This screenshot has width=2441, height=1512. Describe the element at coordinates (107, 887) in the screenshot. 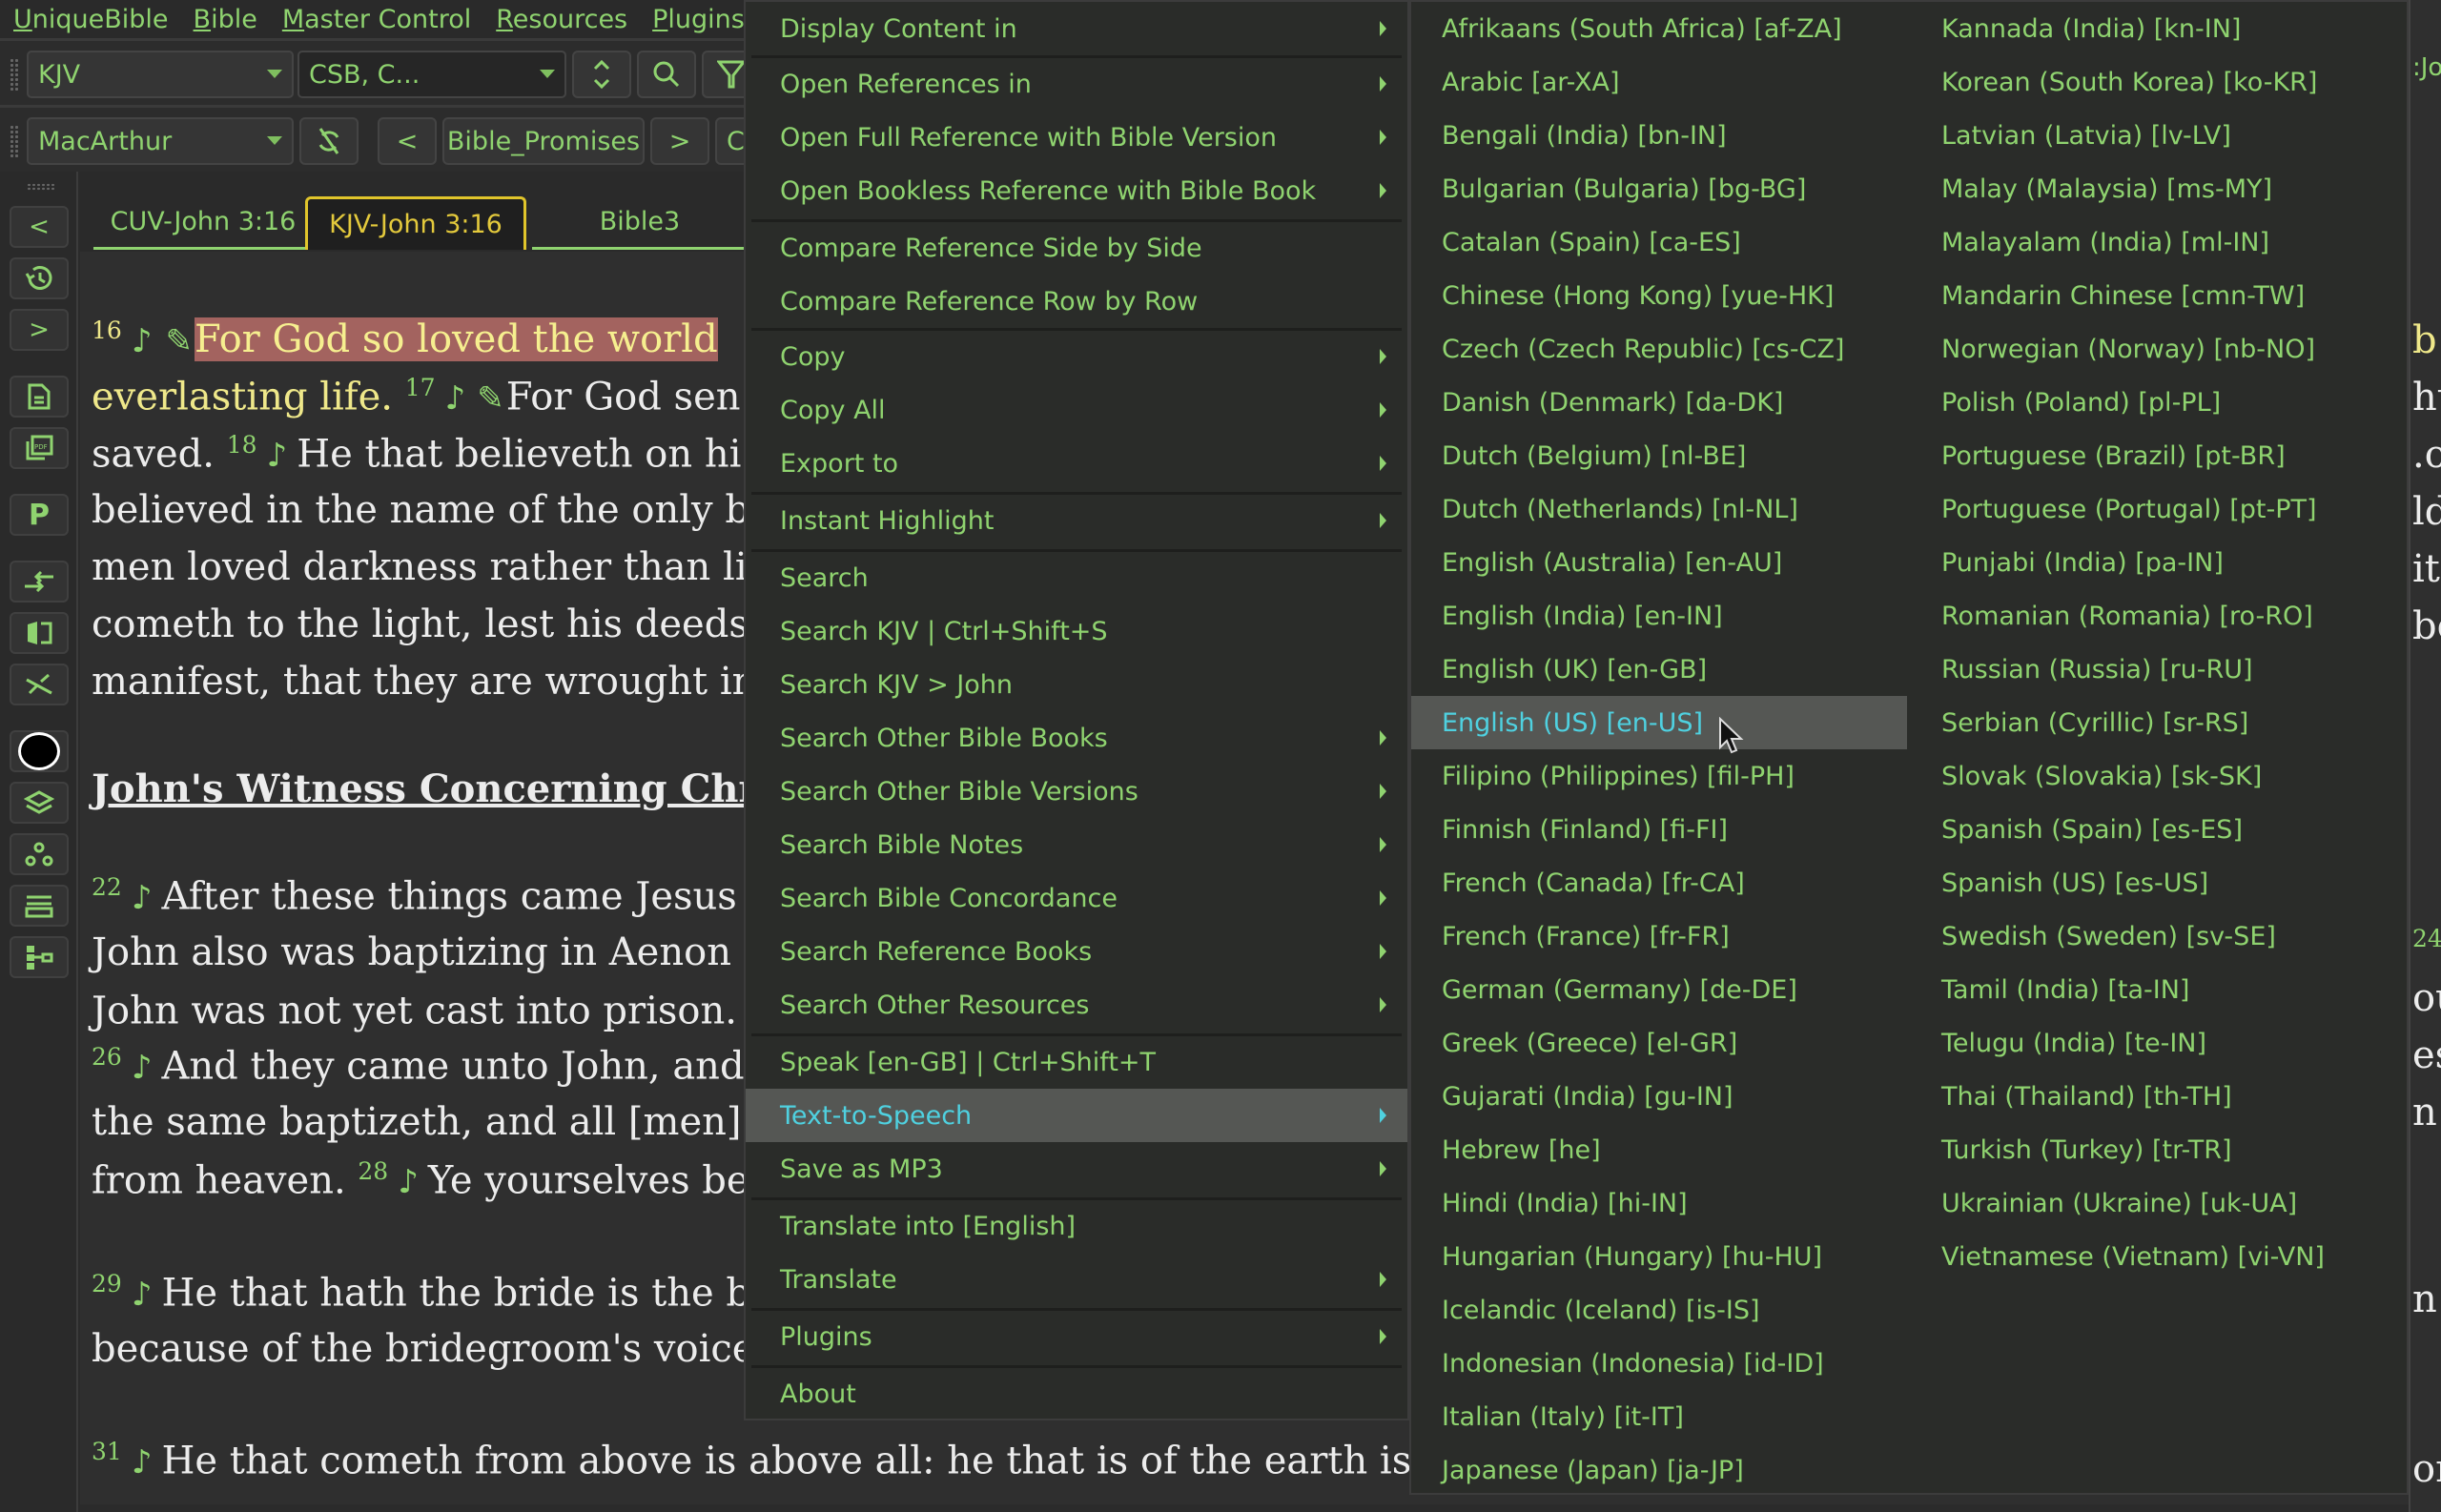

I see `verse-number: 22` at that location.